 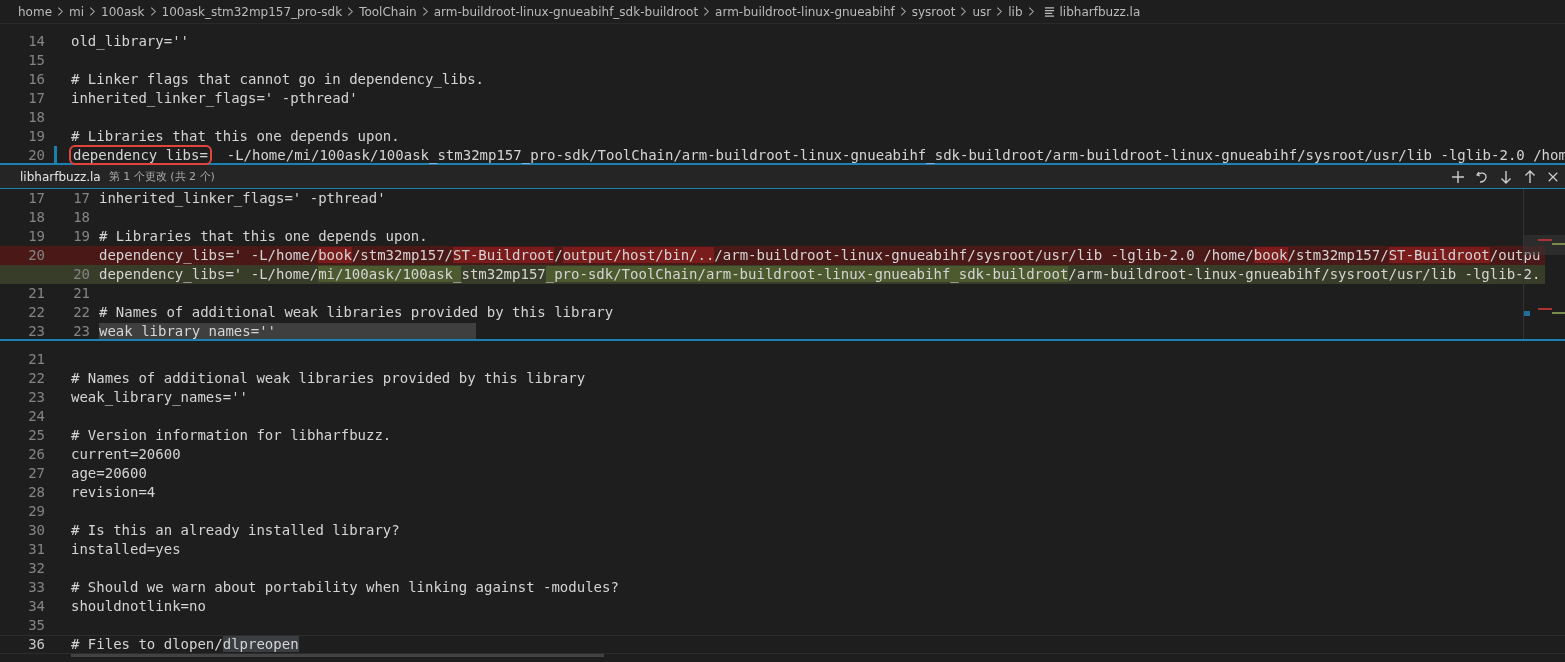 What do you see at coordinates (36, 435) in the screenshot?
I see `line-number: 25` at bounding box center [36, 435].